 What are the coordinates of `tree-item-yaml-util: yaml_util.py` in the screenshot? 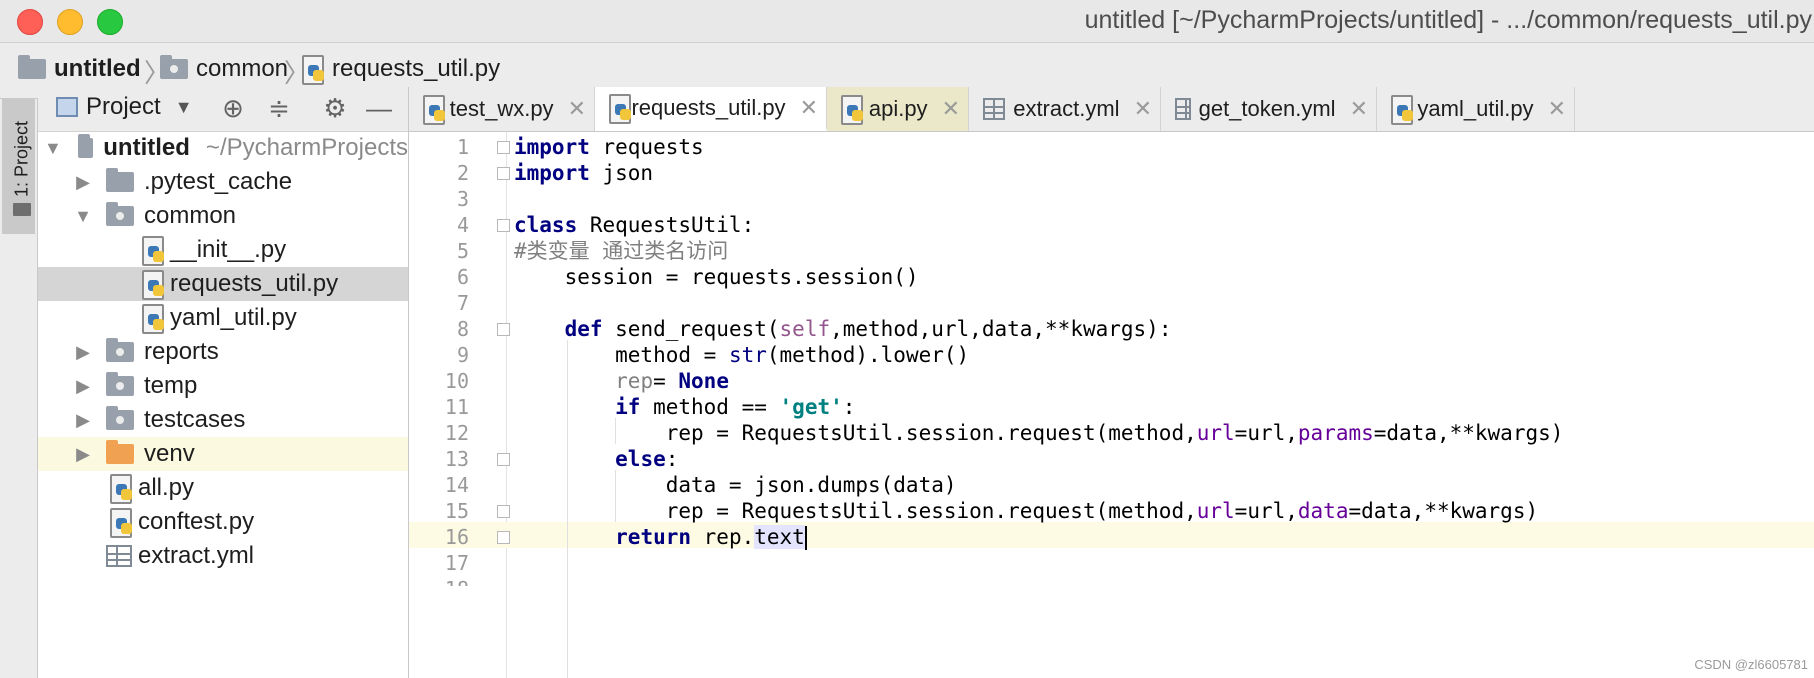 It's located at (223, 318).